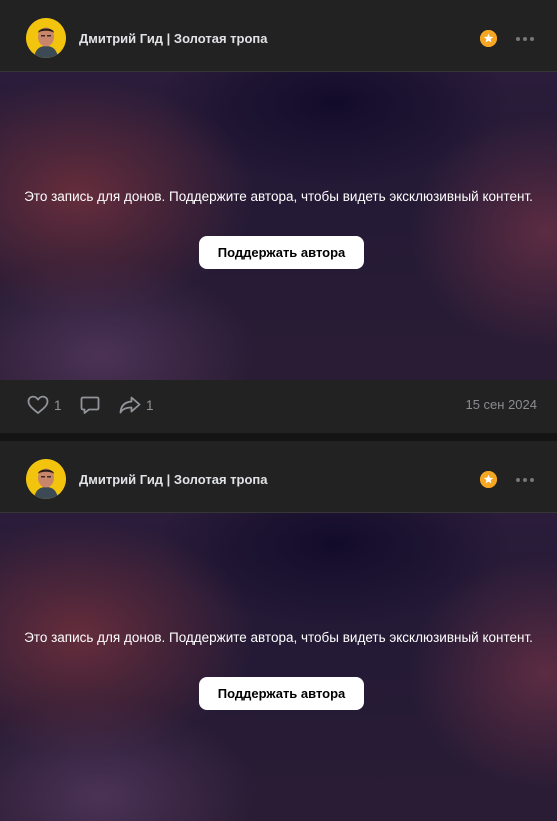 The width and height of the screenshot is (557, 821). Describe the element at coordinates (501, 404) in the screenshot. I see `post-date: 15 сен 2024` at that location.